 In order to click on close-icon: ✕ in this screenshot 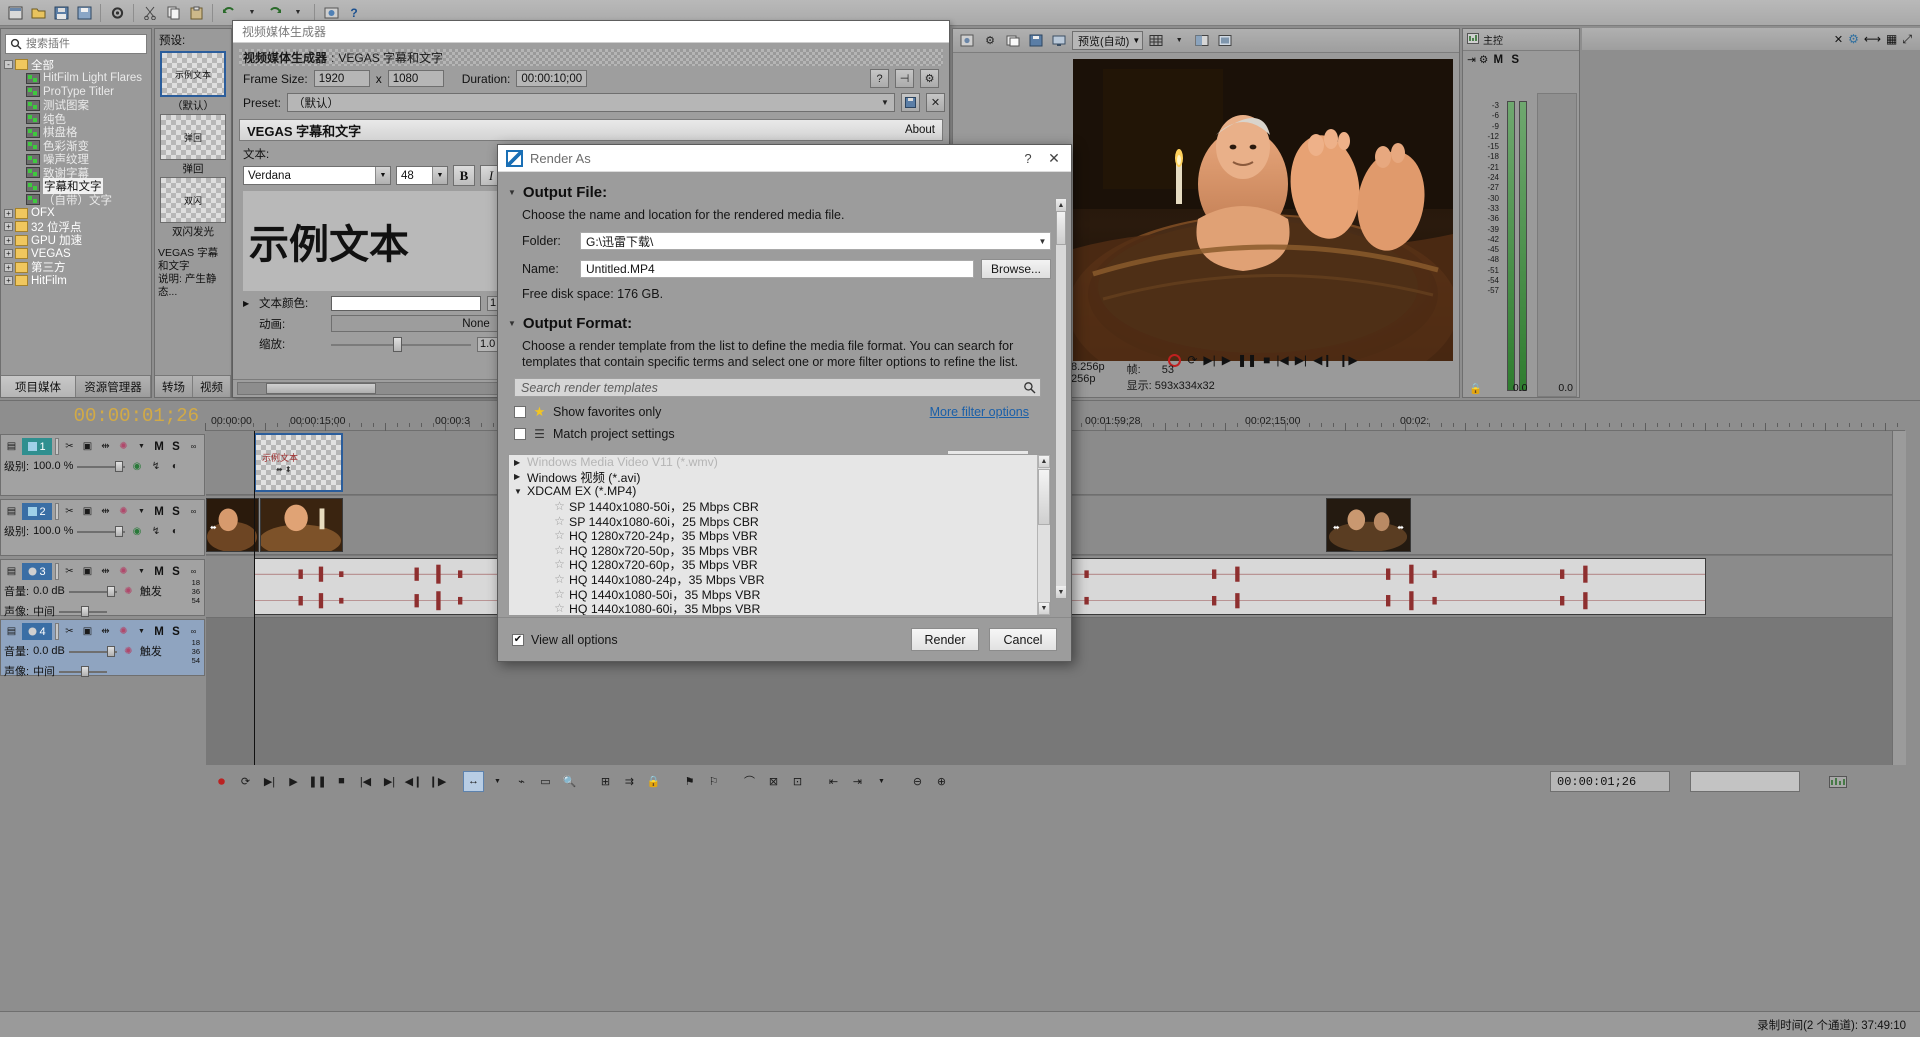, I will do `click(1838, 39)`.